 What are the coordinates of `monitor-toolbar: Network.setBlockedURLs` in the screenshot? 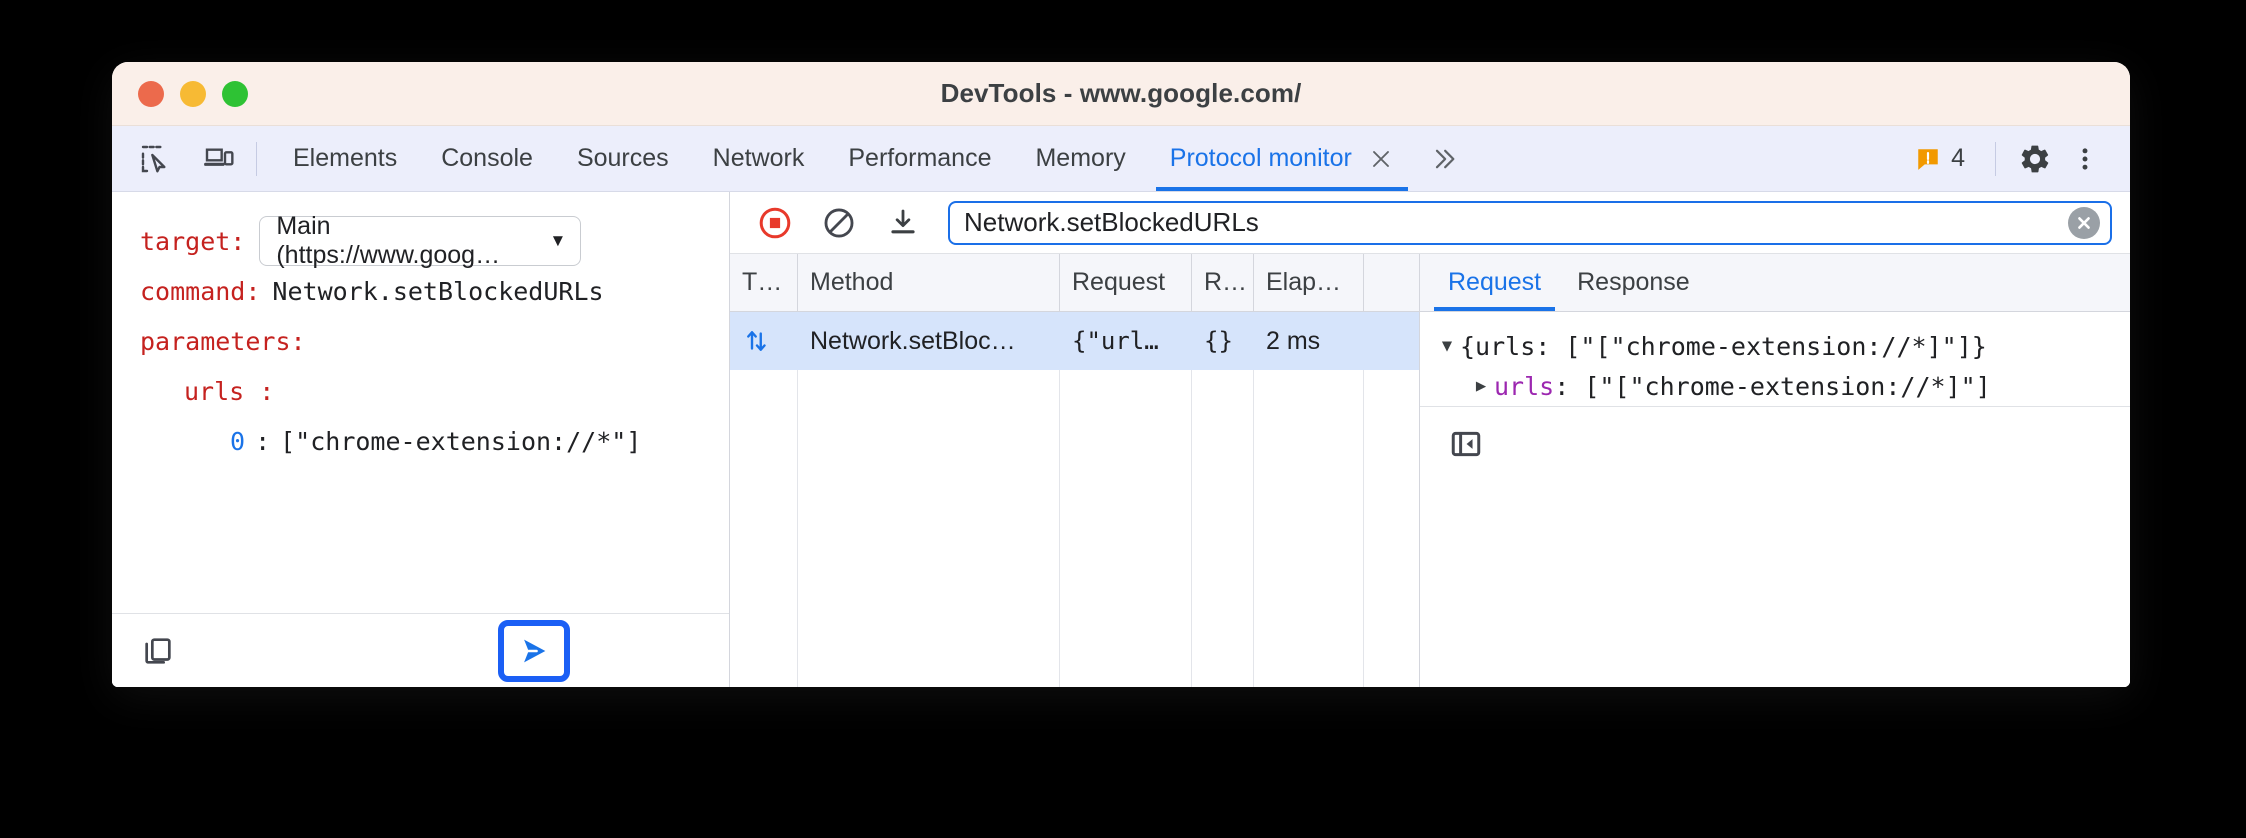 It's located at (1430, 223).